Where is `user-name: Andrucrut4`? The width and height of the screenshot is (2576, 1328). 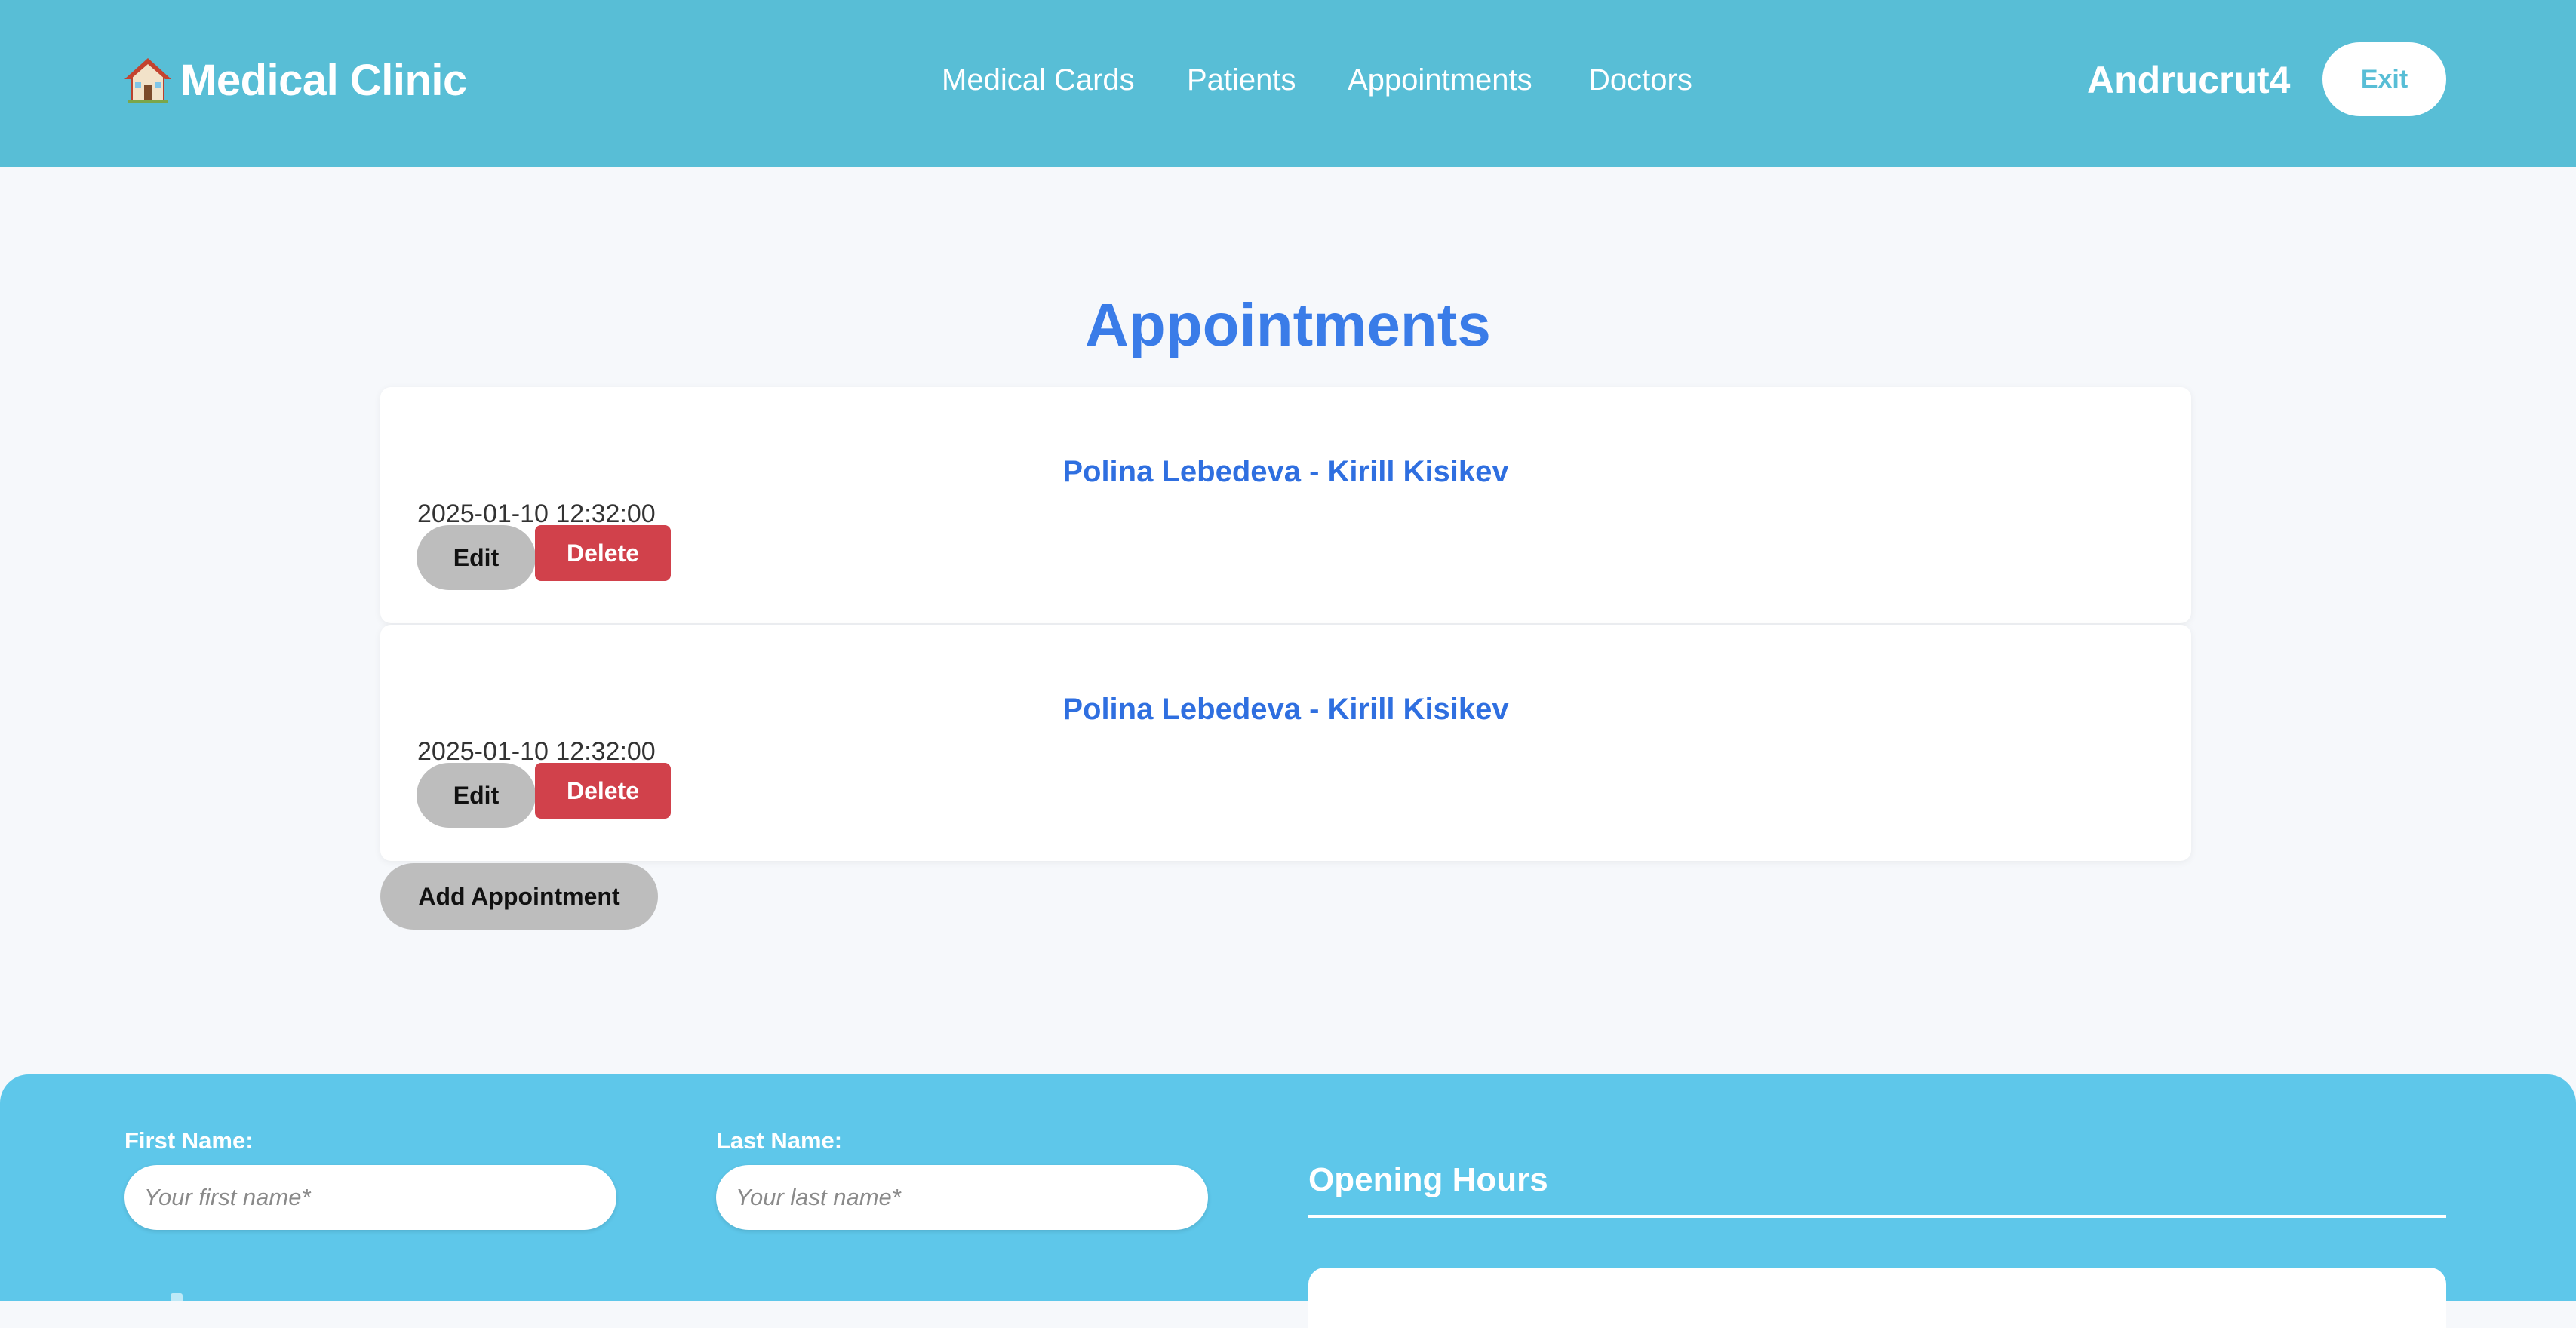 user-name: Andrucrut4 is located at coordinates (2189, 80).